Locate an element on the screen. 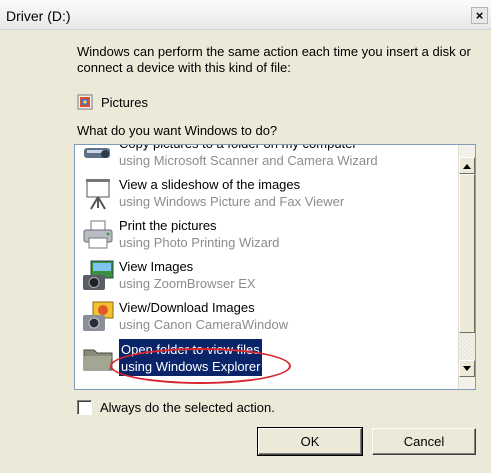 The image size is (491, 473). scroll-up-button is located at coordinates (467, 165).